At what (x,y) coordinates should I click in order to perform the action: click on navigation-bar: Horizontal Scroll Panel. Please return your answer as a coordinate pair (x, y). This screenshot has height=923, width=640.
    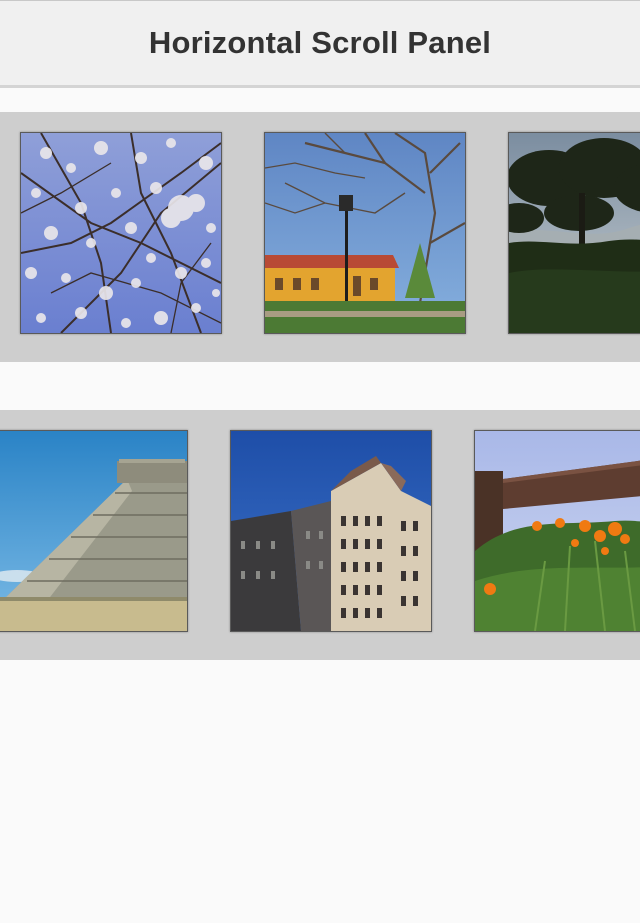
    Looking at the image, I should click on (320, 44).